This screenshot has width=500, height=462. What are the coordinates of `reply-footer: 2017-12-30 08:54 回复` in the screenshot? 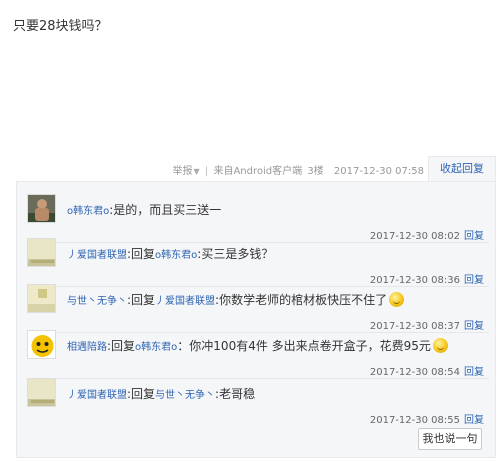 It's located at (427, 370).